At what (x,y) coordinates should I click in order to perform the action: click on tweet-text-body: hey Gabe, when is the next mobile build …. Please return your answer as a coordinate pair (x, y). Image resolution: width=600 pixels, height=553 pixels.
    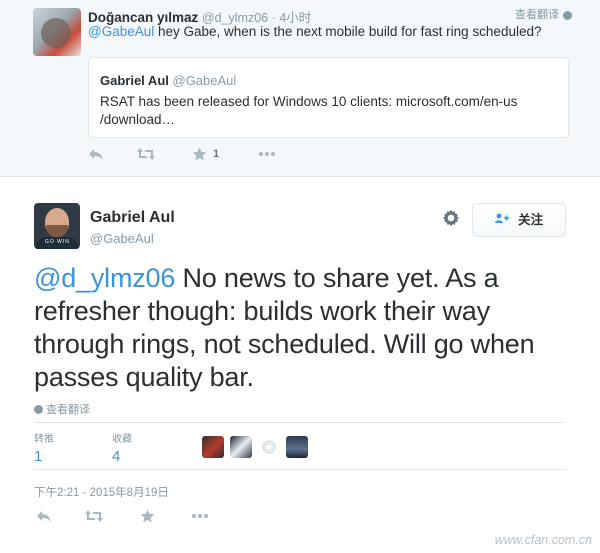
    Looking at the image, I should click on (348, 31).